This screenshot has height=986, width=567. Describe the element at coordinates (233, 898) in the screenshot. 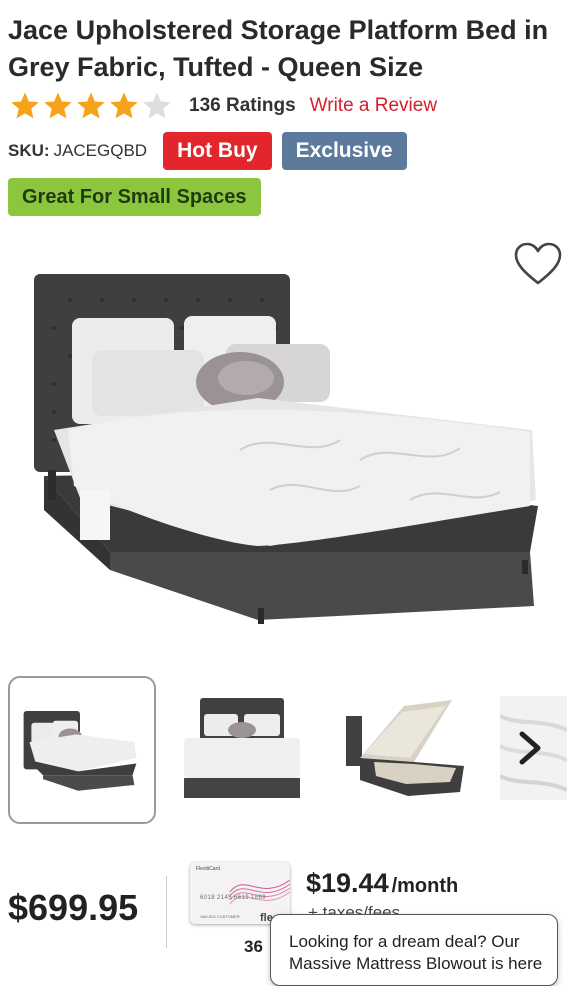

I see `card-number: 6018 2145 6619 1869` at that location.